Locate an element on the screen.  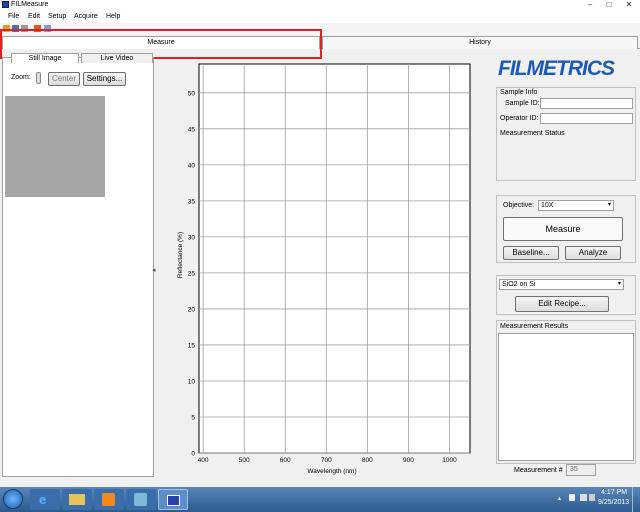
results-box: Measurement Results is located at coordinates (566, 392).